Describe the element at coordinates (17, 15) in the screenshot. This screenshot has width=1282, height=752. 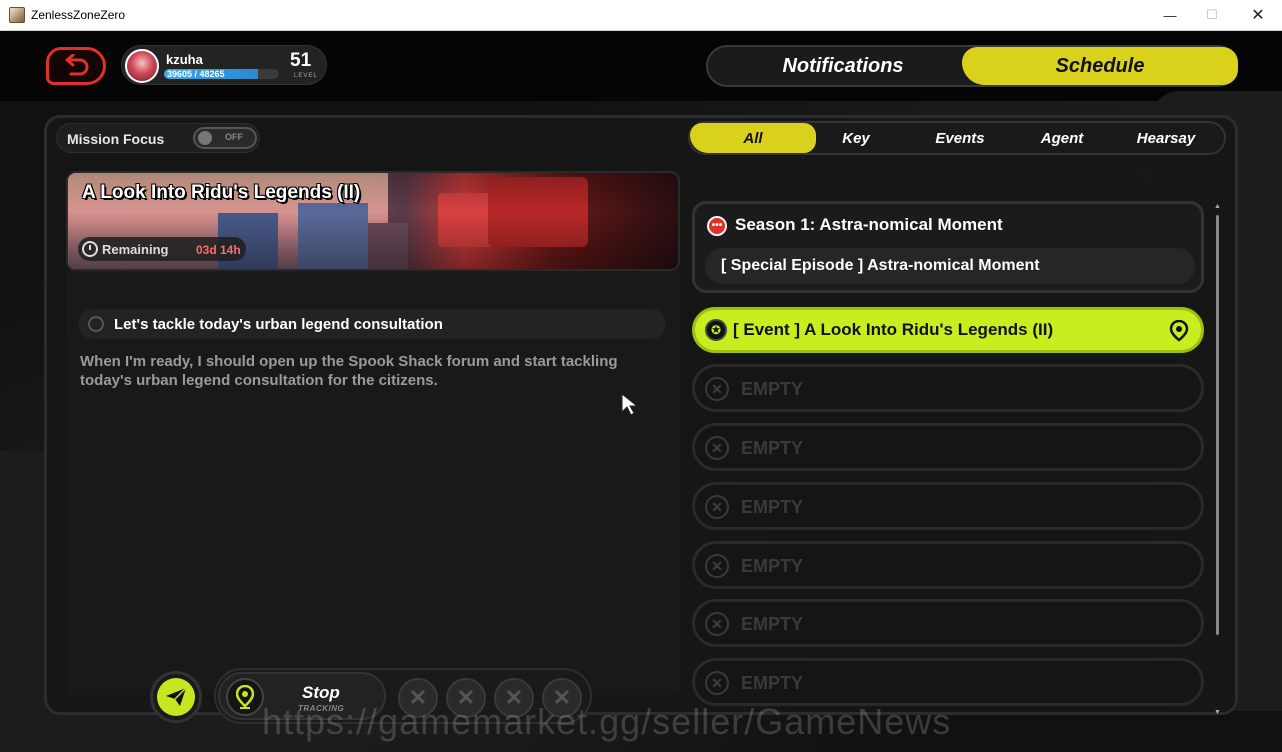
I see `app-icon` at that location.